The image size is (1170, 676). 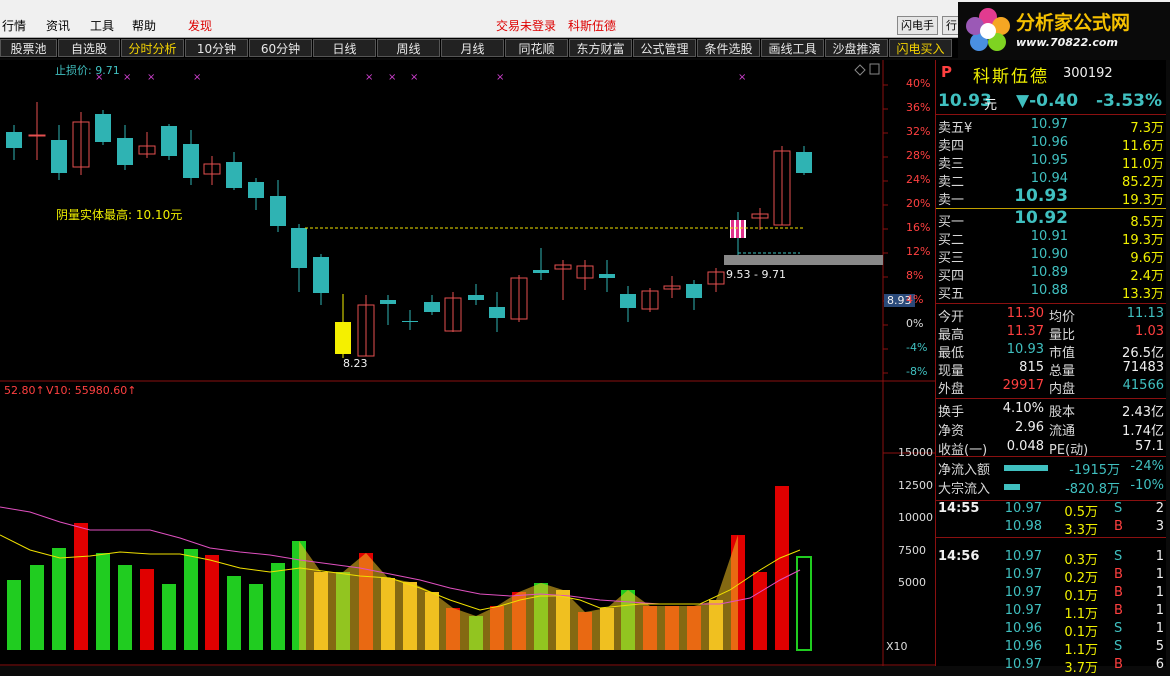 I want to click on tab-60min: 60分钟, so click(x=280, y=48).